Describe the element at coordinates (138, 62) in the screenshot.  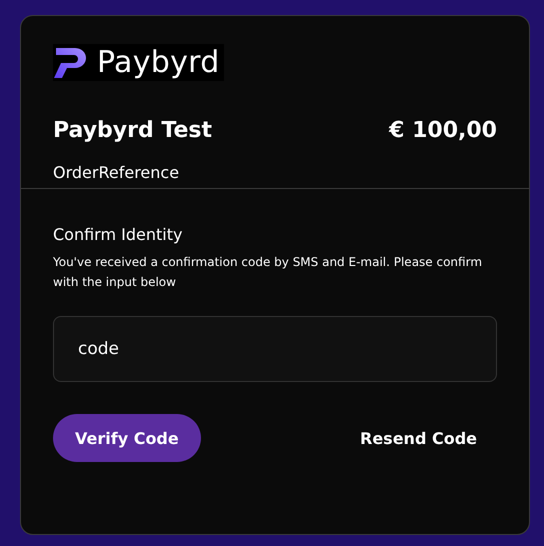
I see `logo: Paybyrd` at that location.